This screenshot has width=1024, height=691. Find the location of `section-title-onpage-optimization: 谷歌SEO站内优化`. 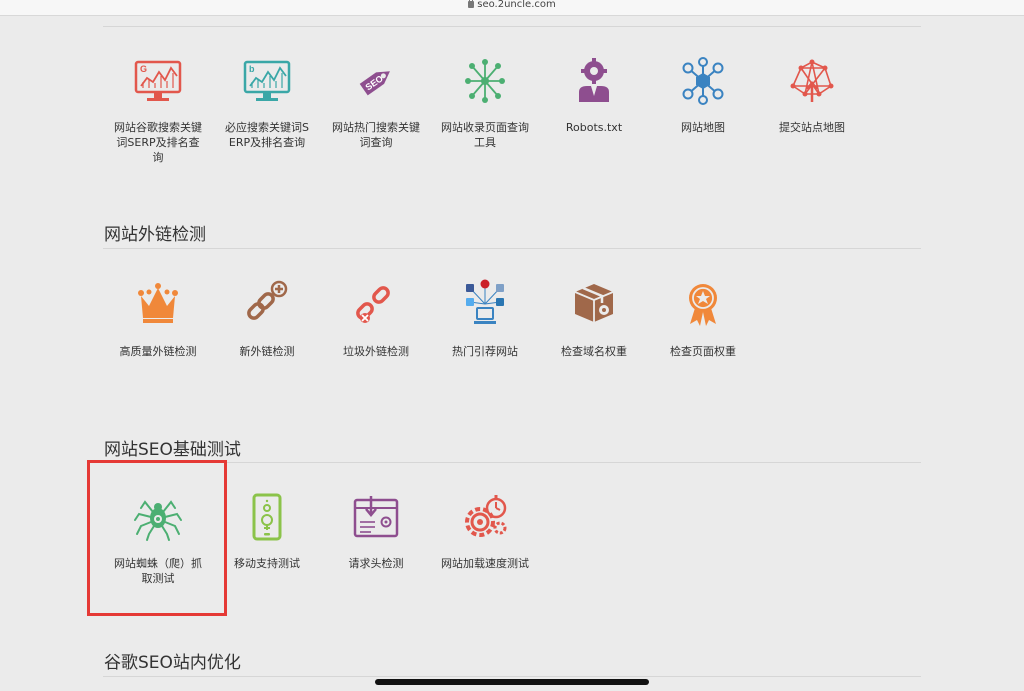

section-title-onpage-optimization: 谷歌SEO站内优化 is located at coordinates (172, 663).